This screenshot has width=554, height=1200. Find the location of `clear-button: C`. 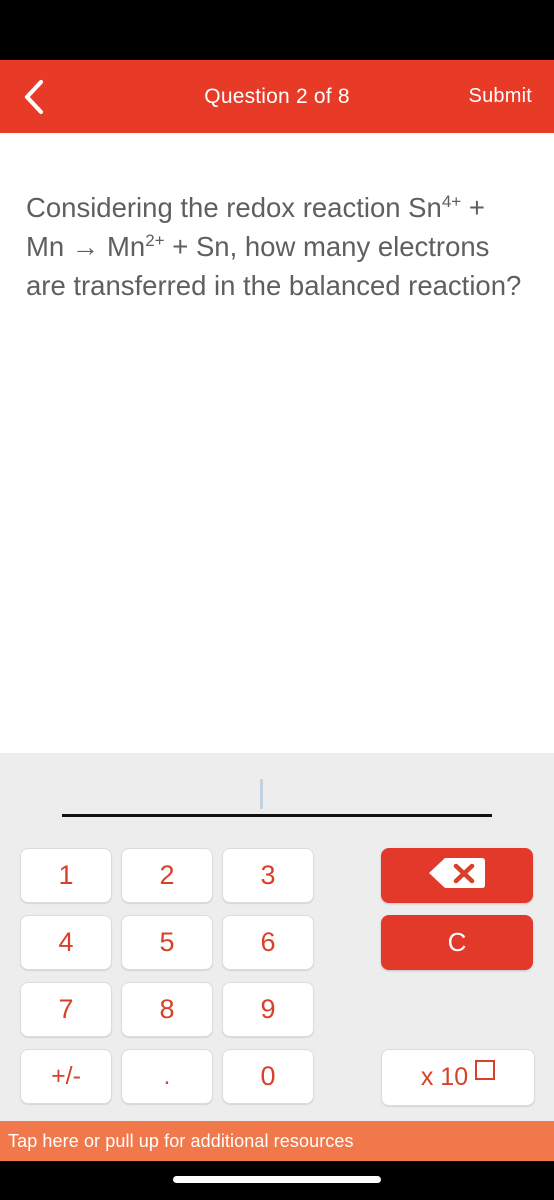

clear-button: C is located at coordinates (457, 942).